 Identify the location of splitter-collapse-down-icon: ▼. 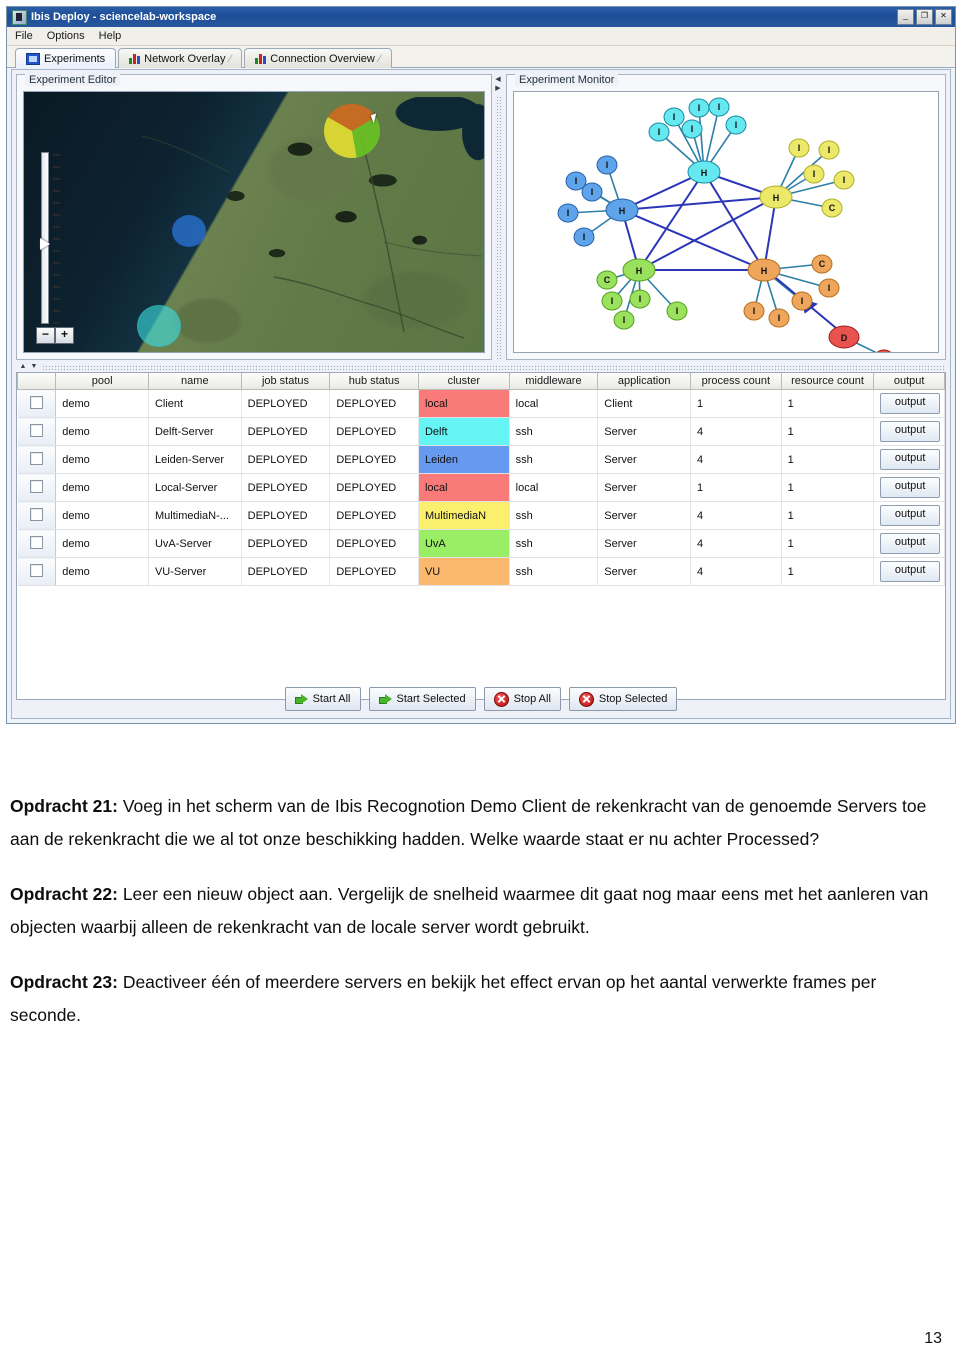
(34, 367).